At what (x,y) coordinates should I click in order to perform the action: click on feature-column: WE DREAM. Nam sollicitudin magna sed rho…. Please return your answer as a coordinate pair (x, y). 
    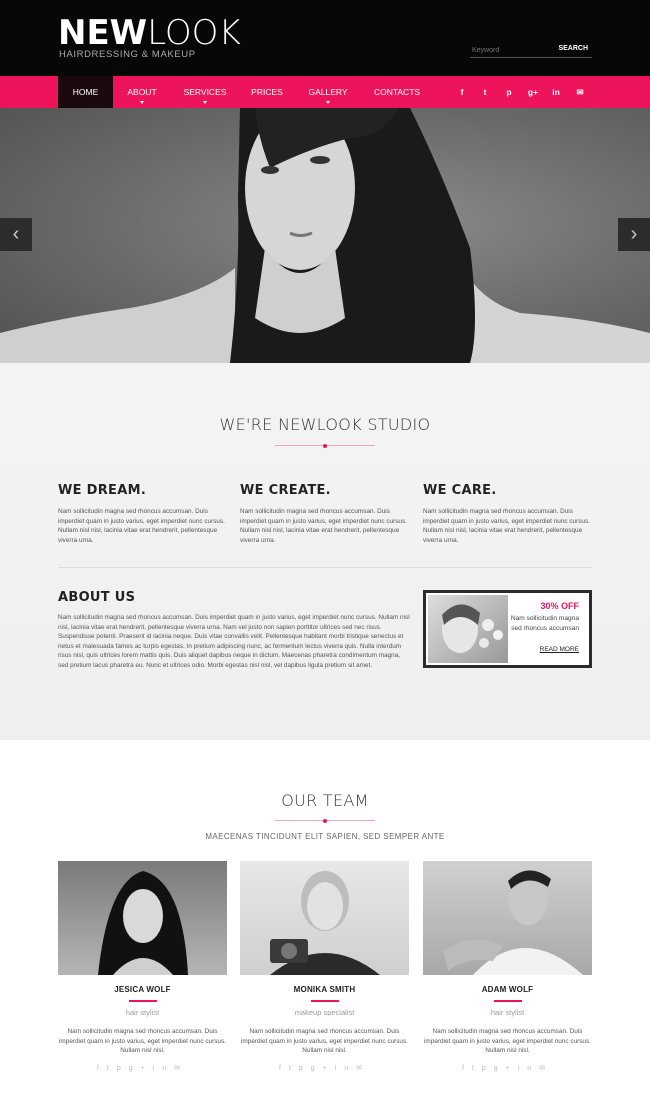
    Looking at the image, I should click on (143, 514).